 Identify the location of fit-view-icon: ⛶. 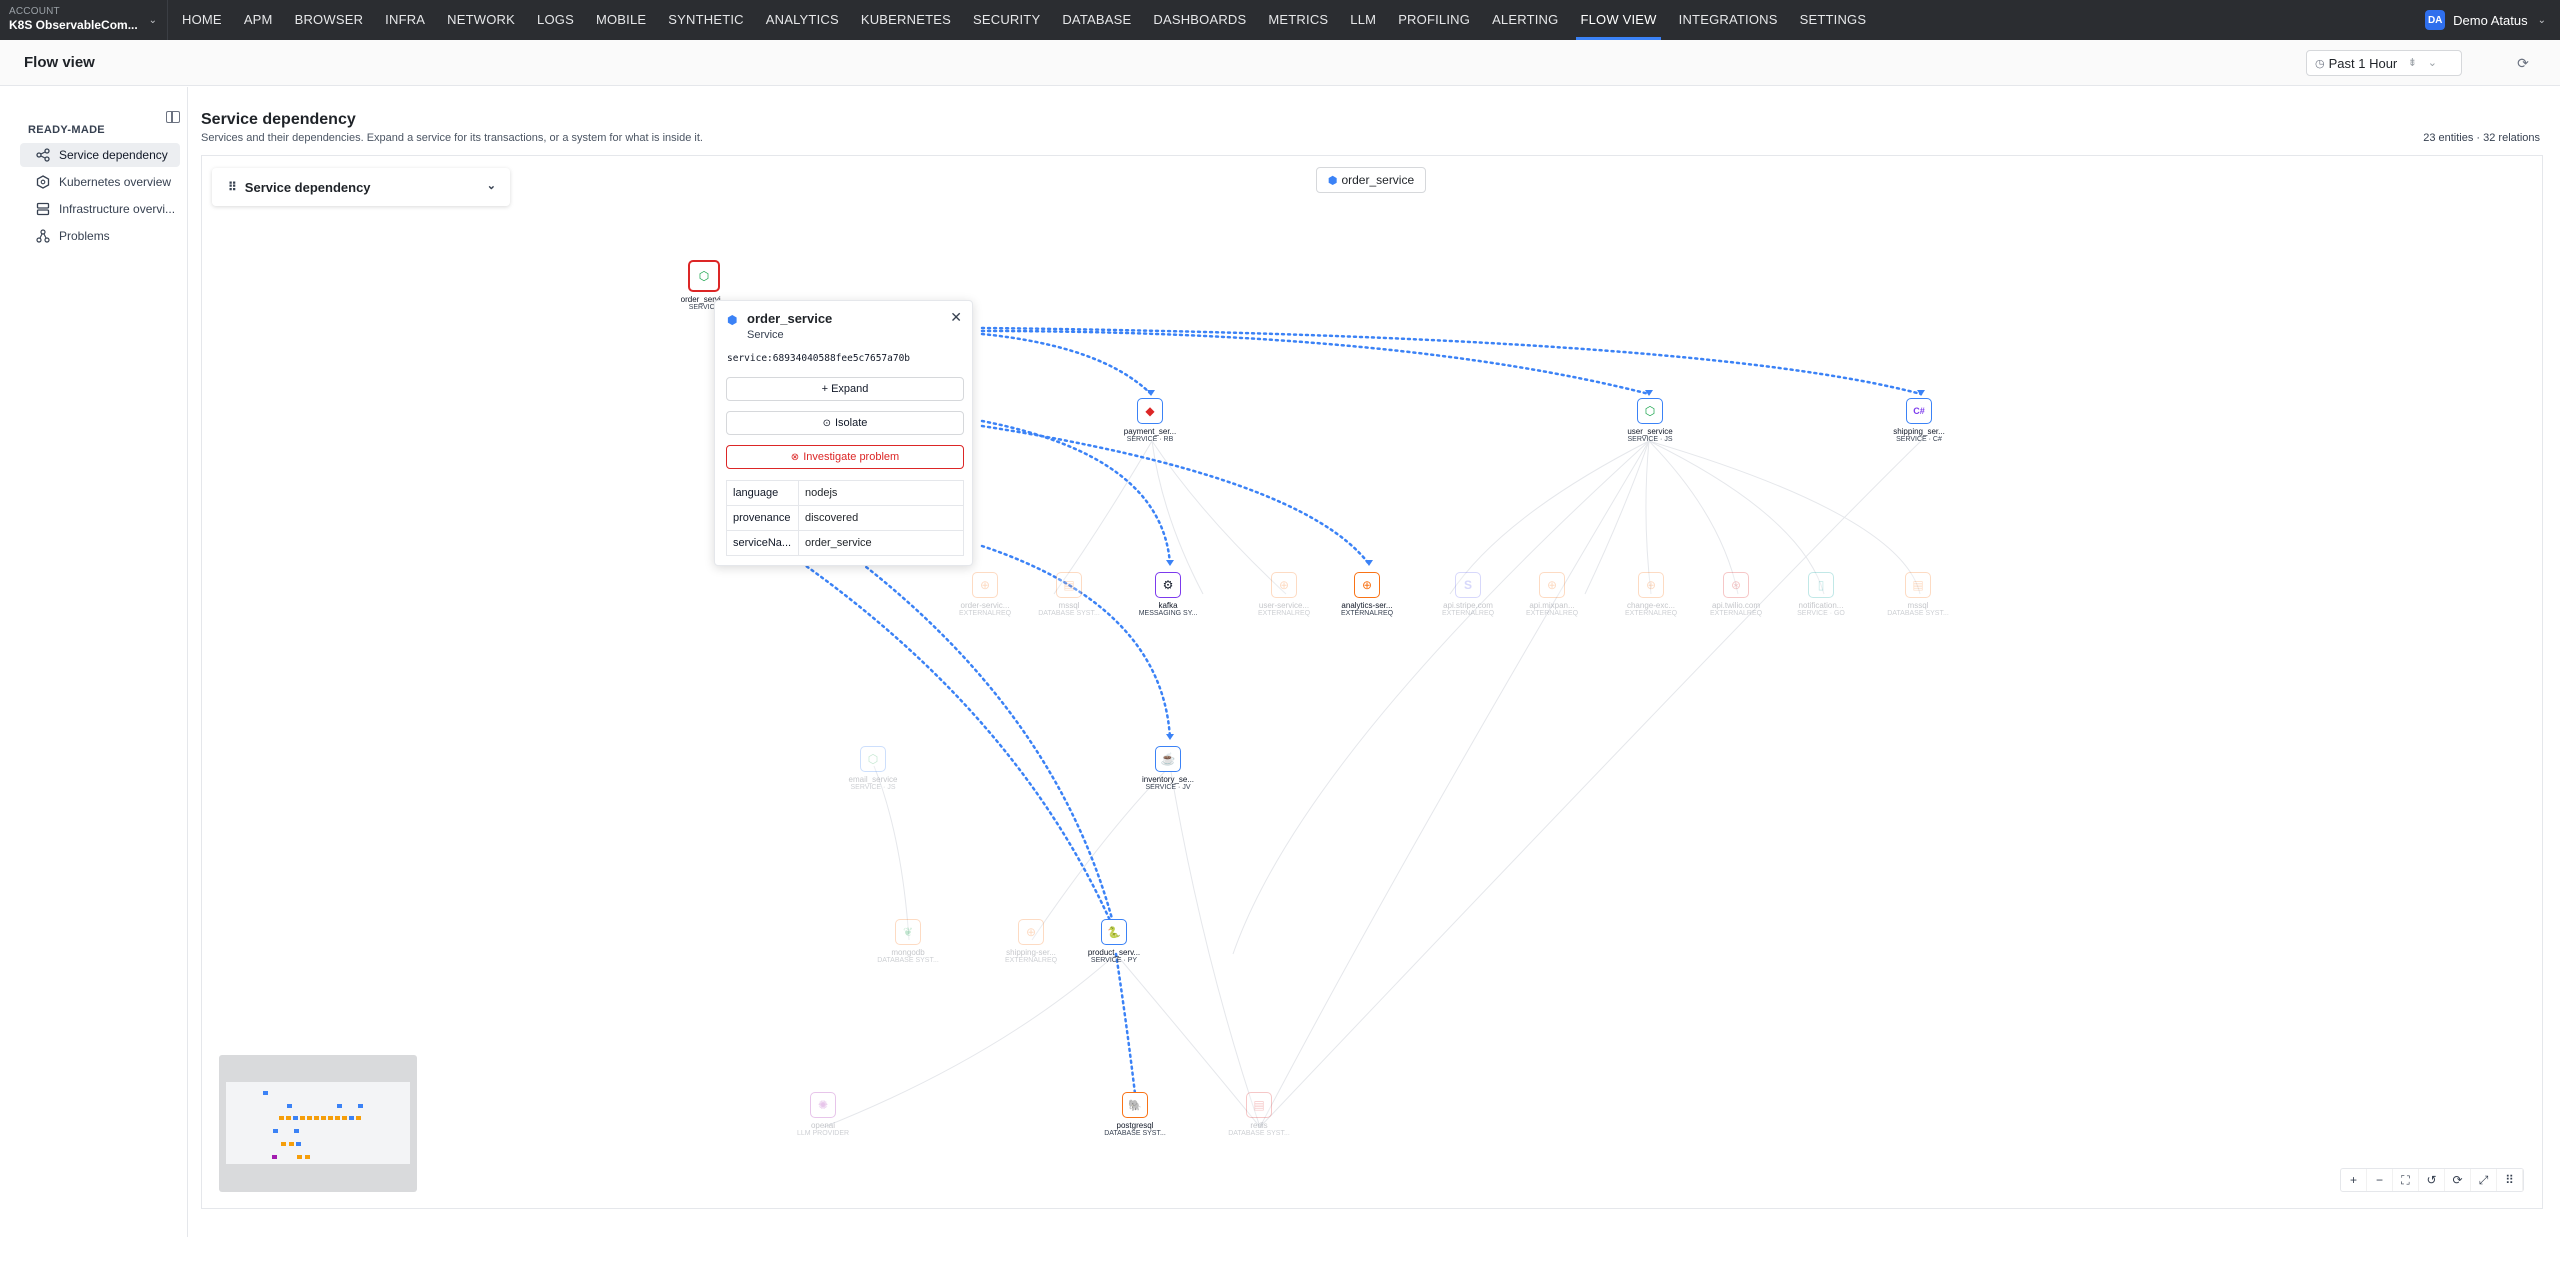
(2406, 1180).